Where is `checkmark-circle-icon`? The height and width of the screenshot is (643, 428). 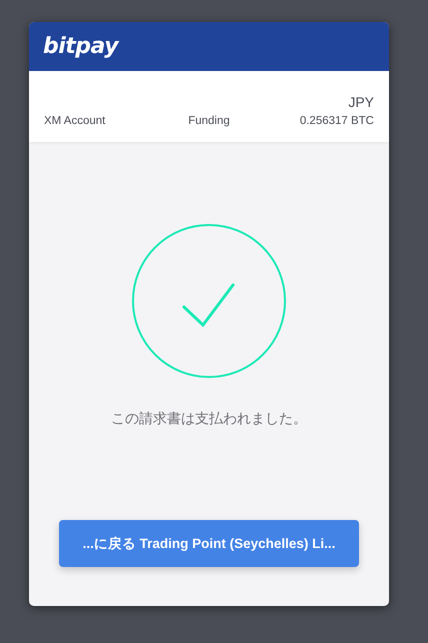
checkmark-circle-icon is located at coordinates (209, 301).